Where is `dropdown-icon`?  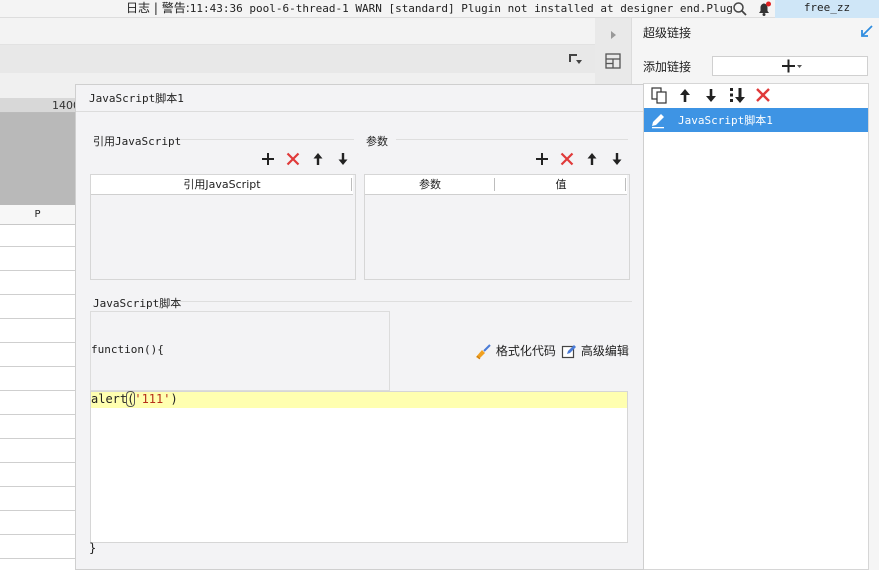 dropdown-icon is located at coordinates (576, 59).